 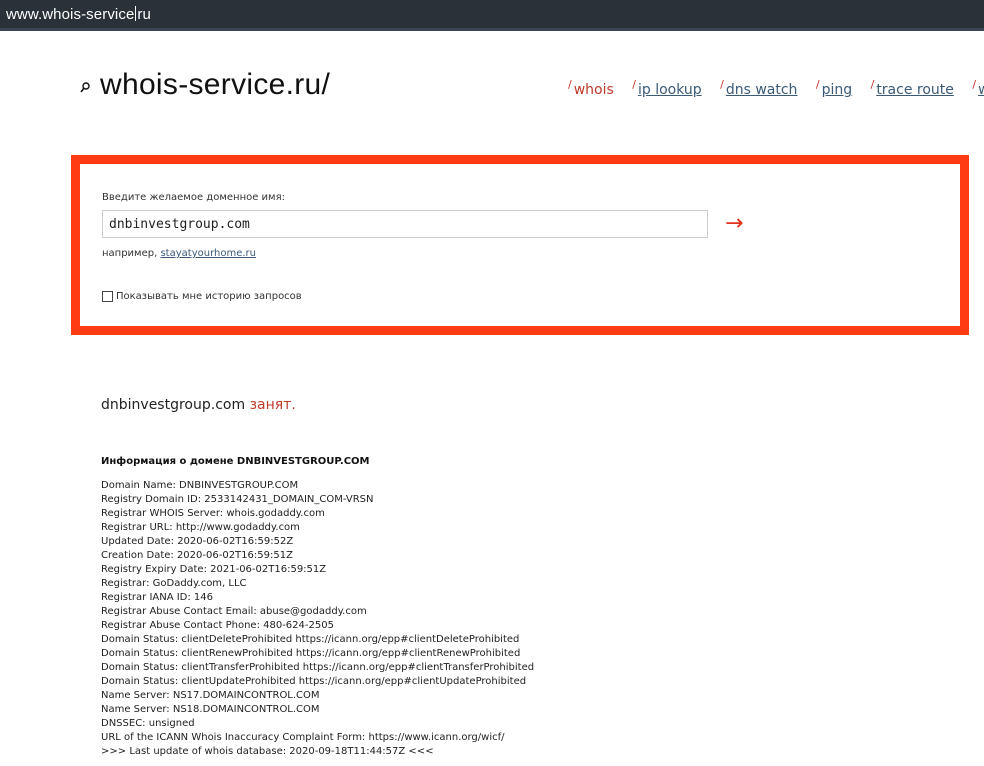 What do you see at coordinates (144, 14) in the screenshot?
I see `url-text-after-caret: ru` at bounding box center [144, 14].